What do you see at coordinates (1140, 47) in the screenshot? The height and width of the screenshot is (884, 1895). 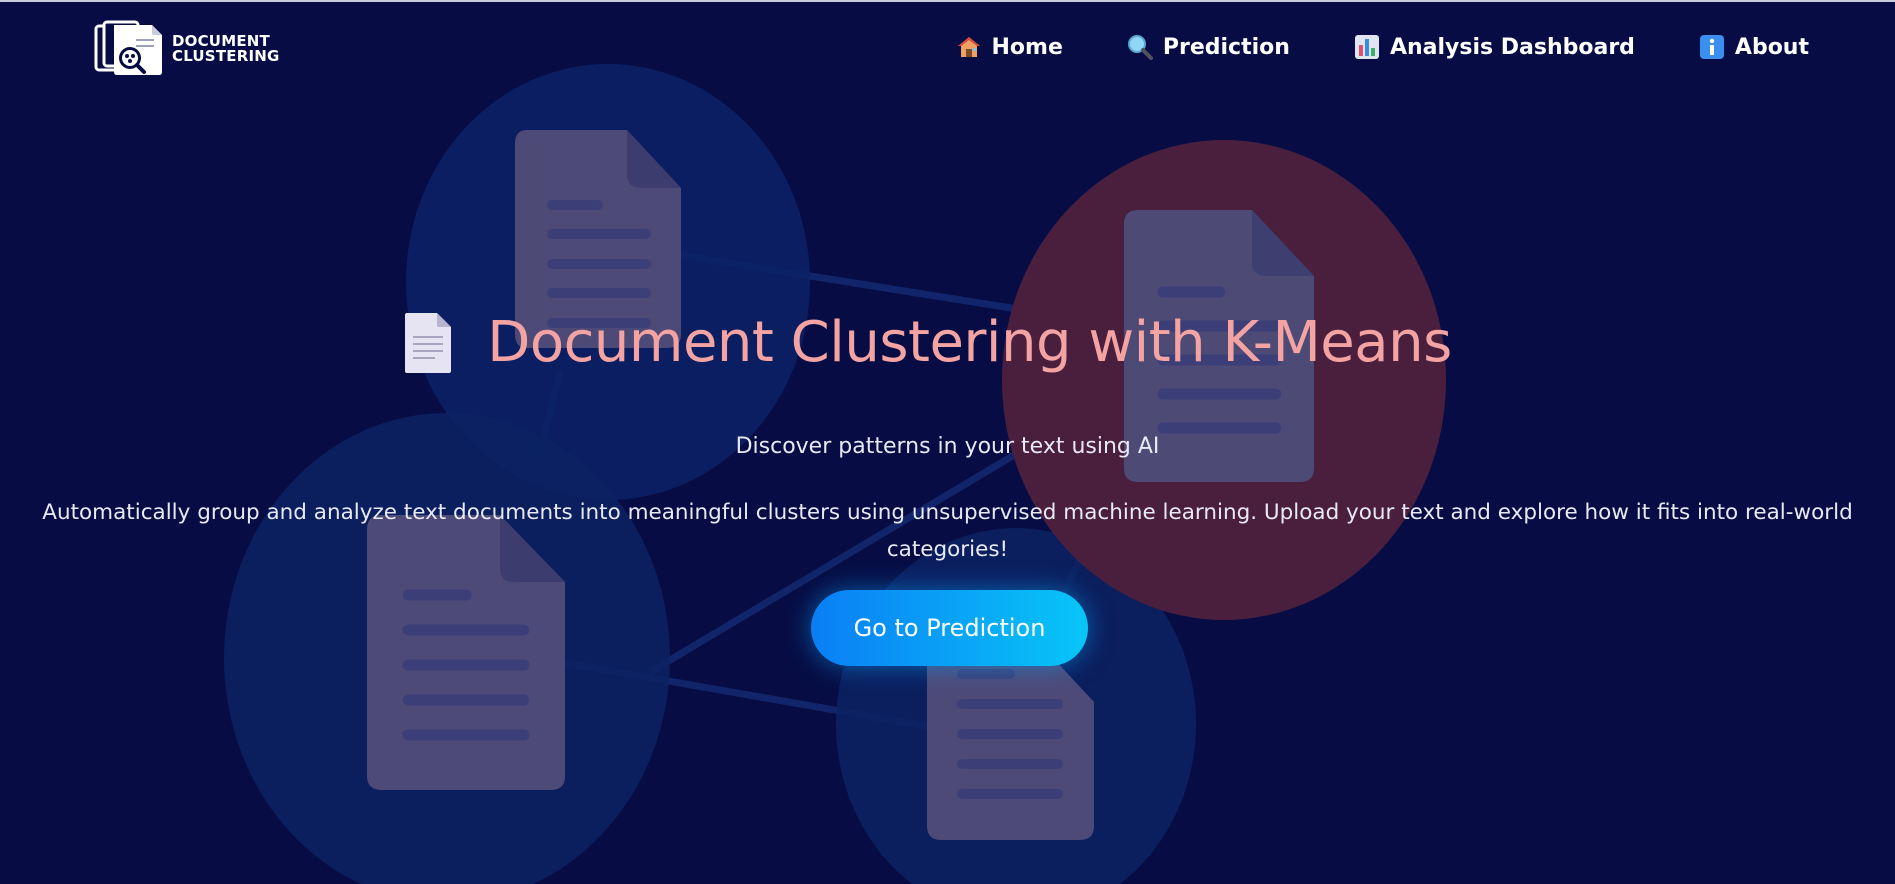 I see `magnifier-icon` at bounding box center [1140, 47].